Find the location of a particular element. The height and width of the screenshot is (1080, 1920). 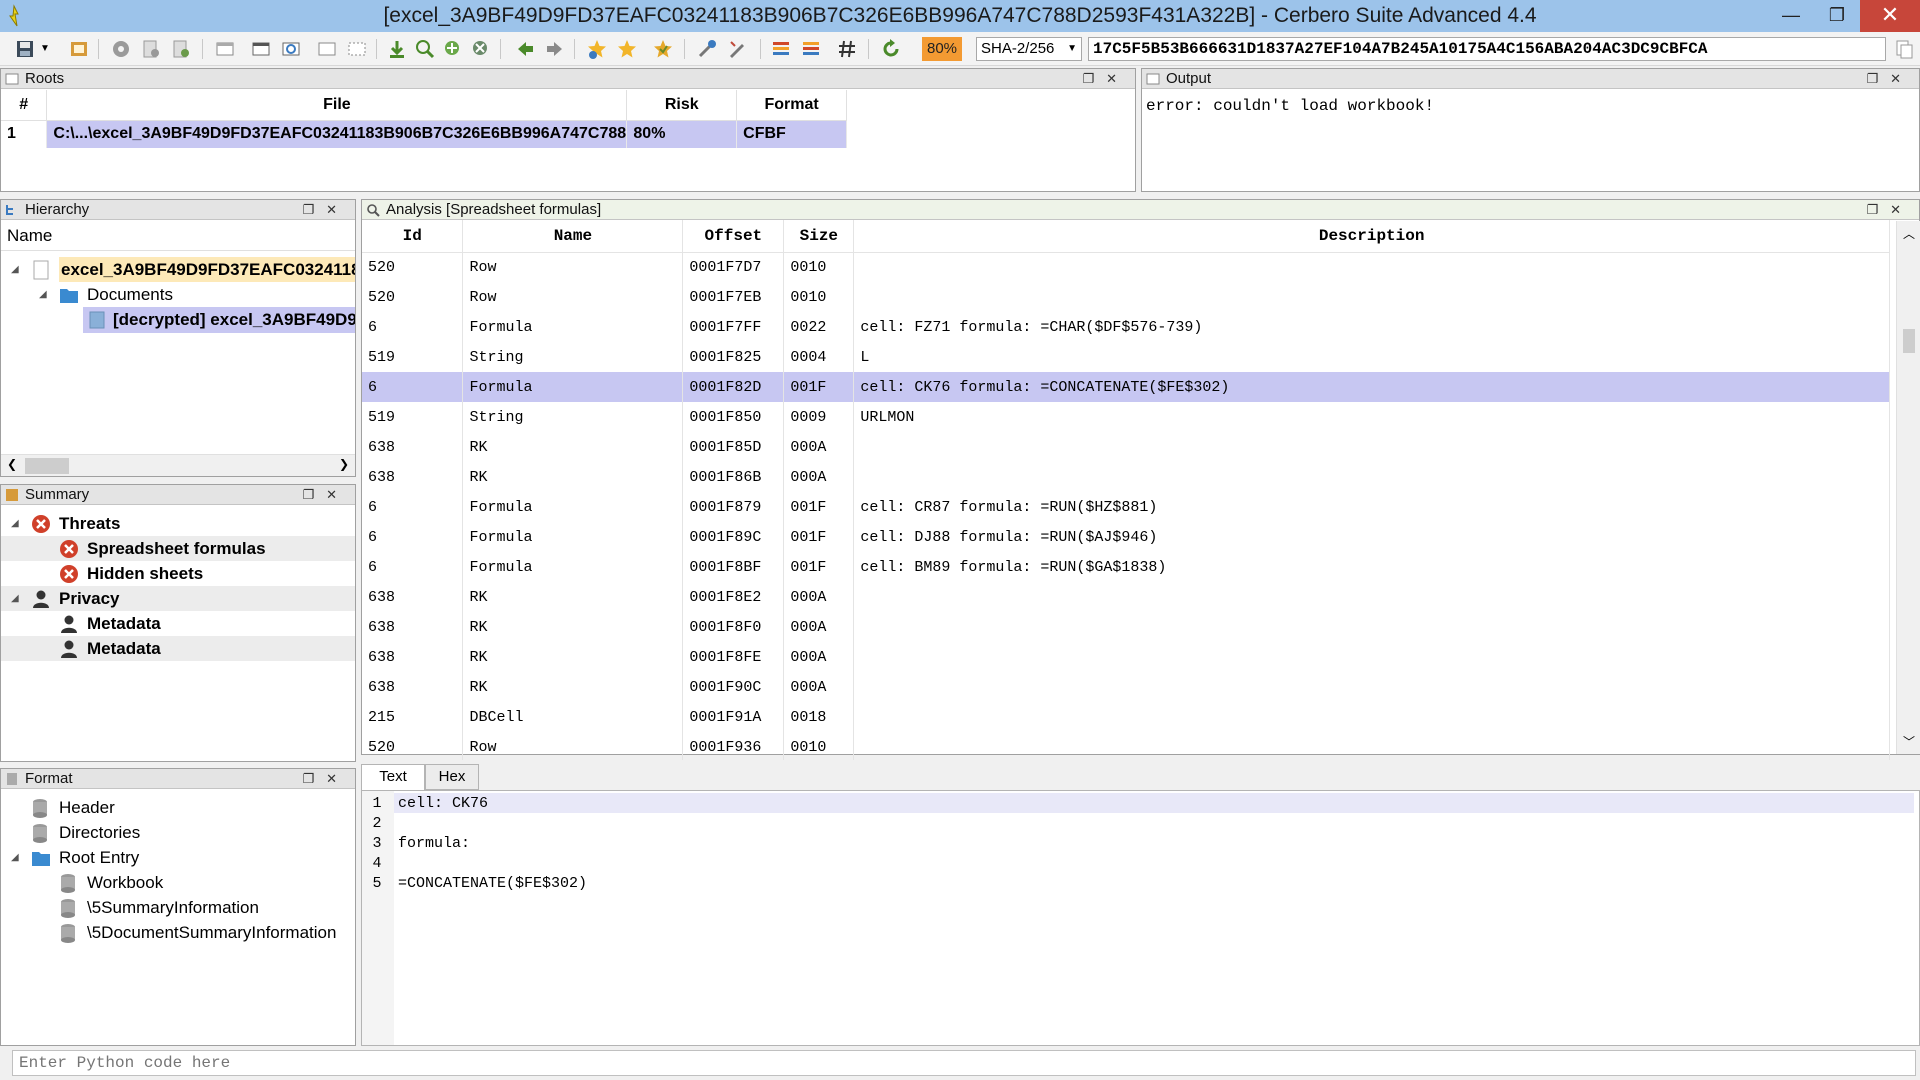

hash-algorithm-select: SHA-2/256 ▼ is located at coordinates (1029, 49).